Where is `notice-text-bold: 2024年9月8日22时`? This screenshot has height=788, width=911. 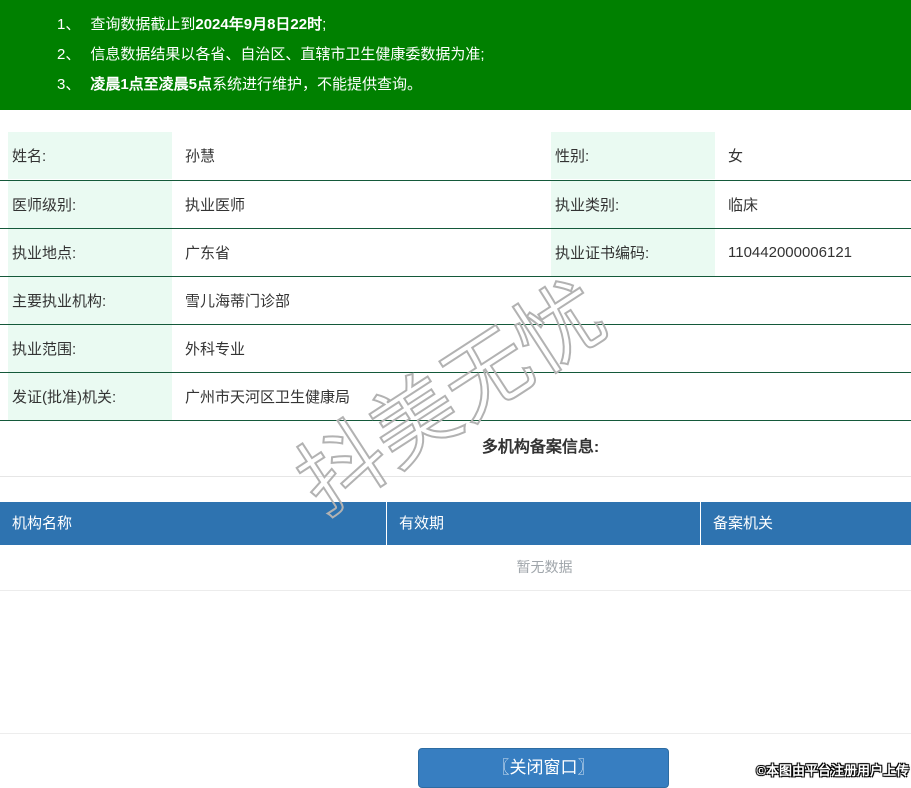 notice-text-bold: 2024年9月8日22时 is located at coordinates (259, 24).